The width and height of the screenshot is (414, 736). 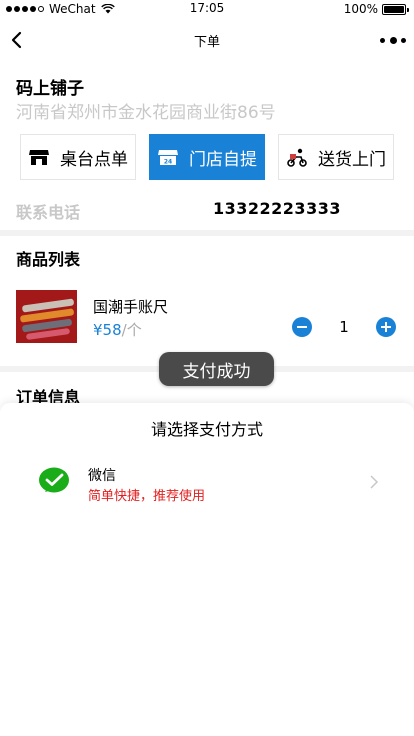 What do you see at coordinates (94, 159) in the screenshot?
I see `dine-in-label: 桌台点单` at bounding box center [94, 159].